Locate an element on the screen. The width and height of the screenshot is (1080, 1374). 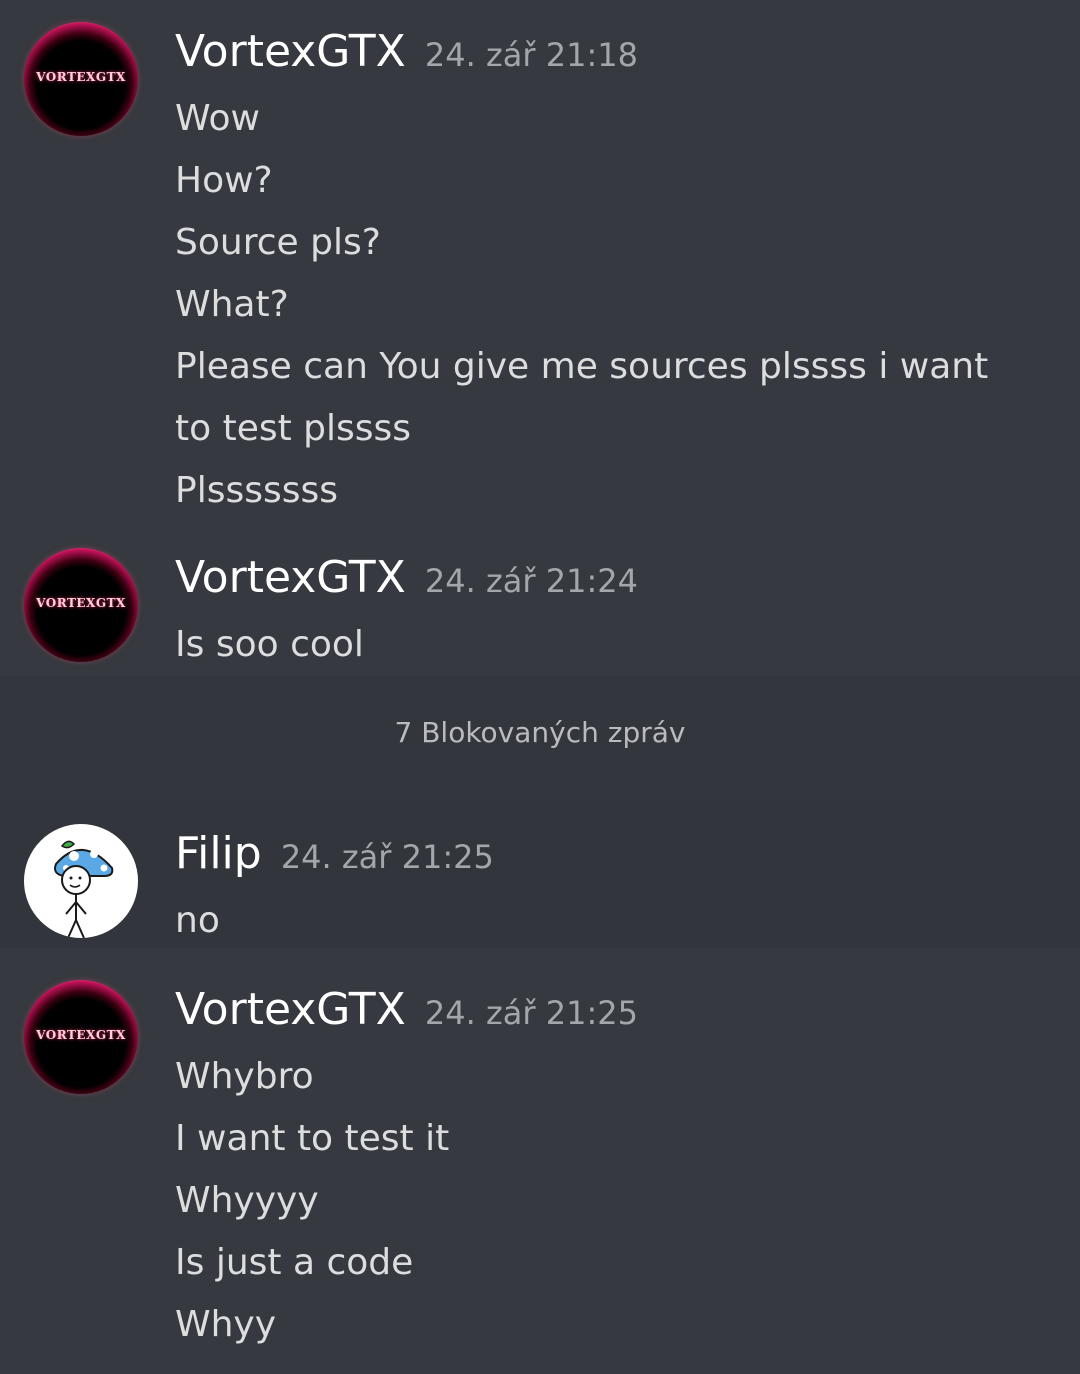
message-text: Whyy is located at coordinates (605, 1325).